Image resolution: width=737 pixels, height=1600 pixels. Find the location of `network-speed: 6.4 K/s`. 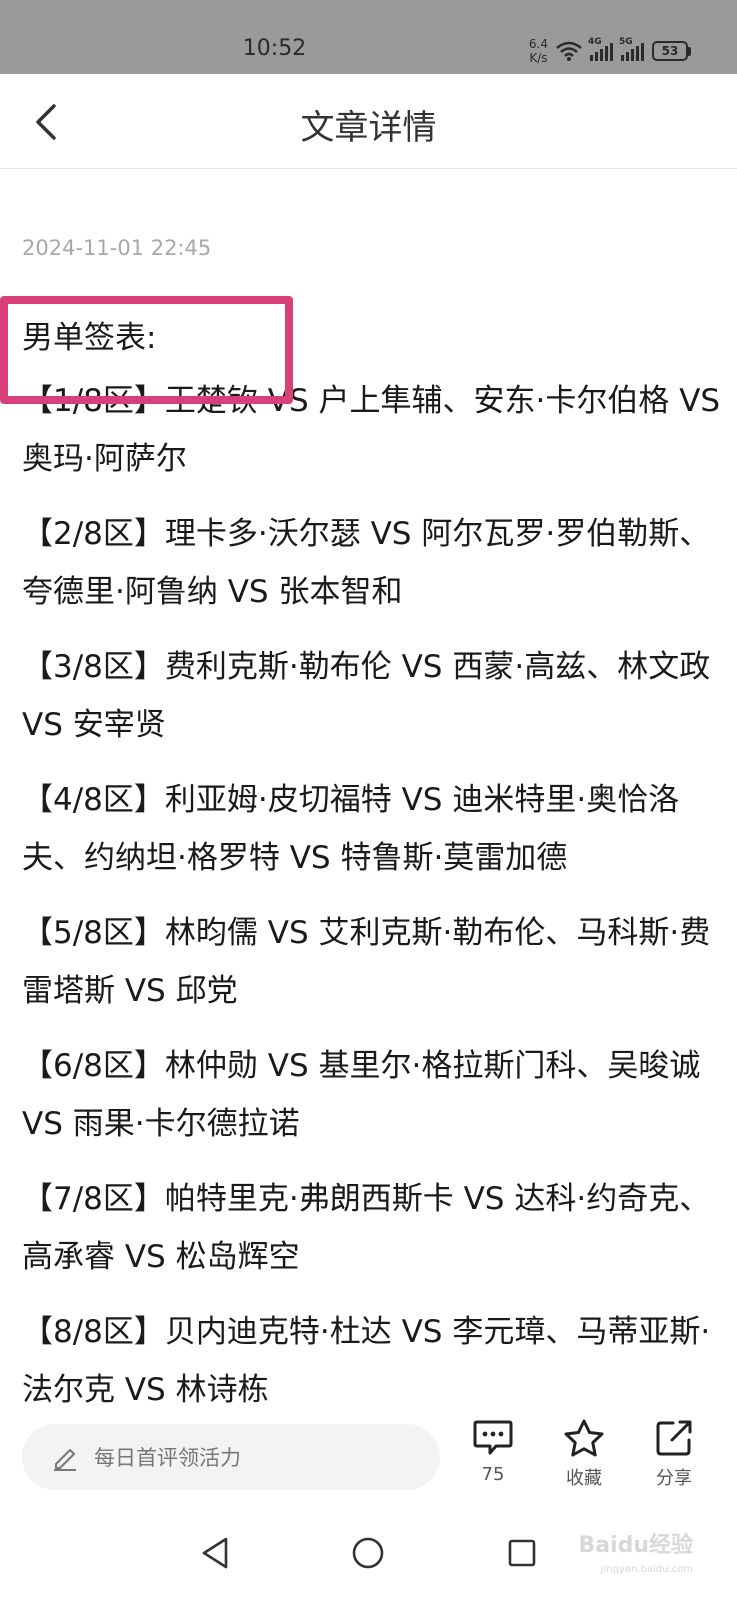

network-speed: 6.4 K/s is located at coordinates (538, 51).